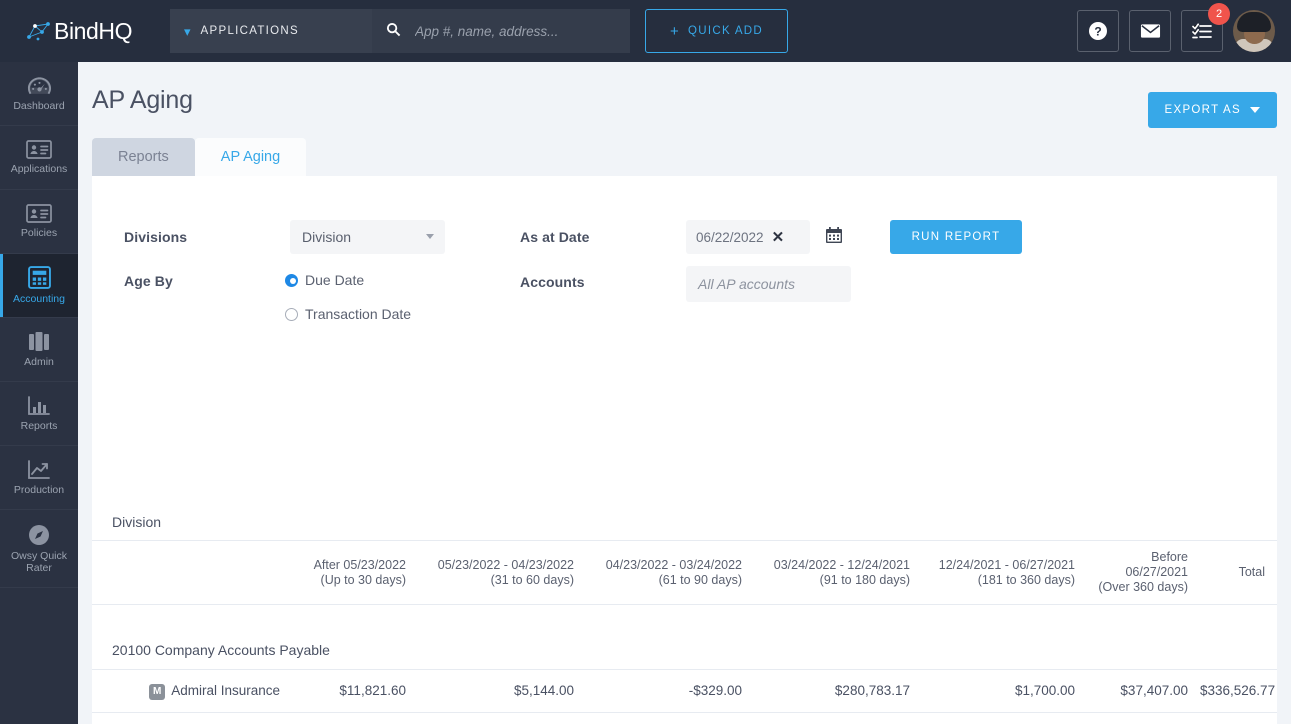 This screenshot has height=724, width=1291. What do you see at coordinates (684, 618) in the screenshot?
I see `spacer-row` at bounding box center [684, 618].